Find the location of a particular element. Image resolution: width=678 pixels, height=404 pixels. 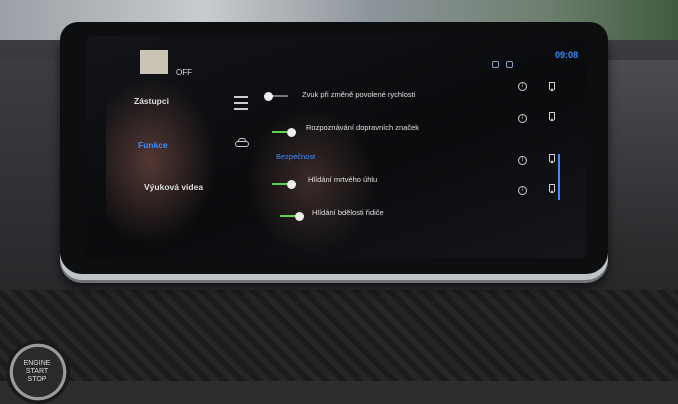

sidebar-item-zastupci: Zástupci is located at coordinates (151, 101).